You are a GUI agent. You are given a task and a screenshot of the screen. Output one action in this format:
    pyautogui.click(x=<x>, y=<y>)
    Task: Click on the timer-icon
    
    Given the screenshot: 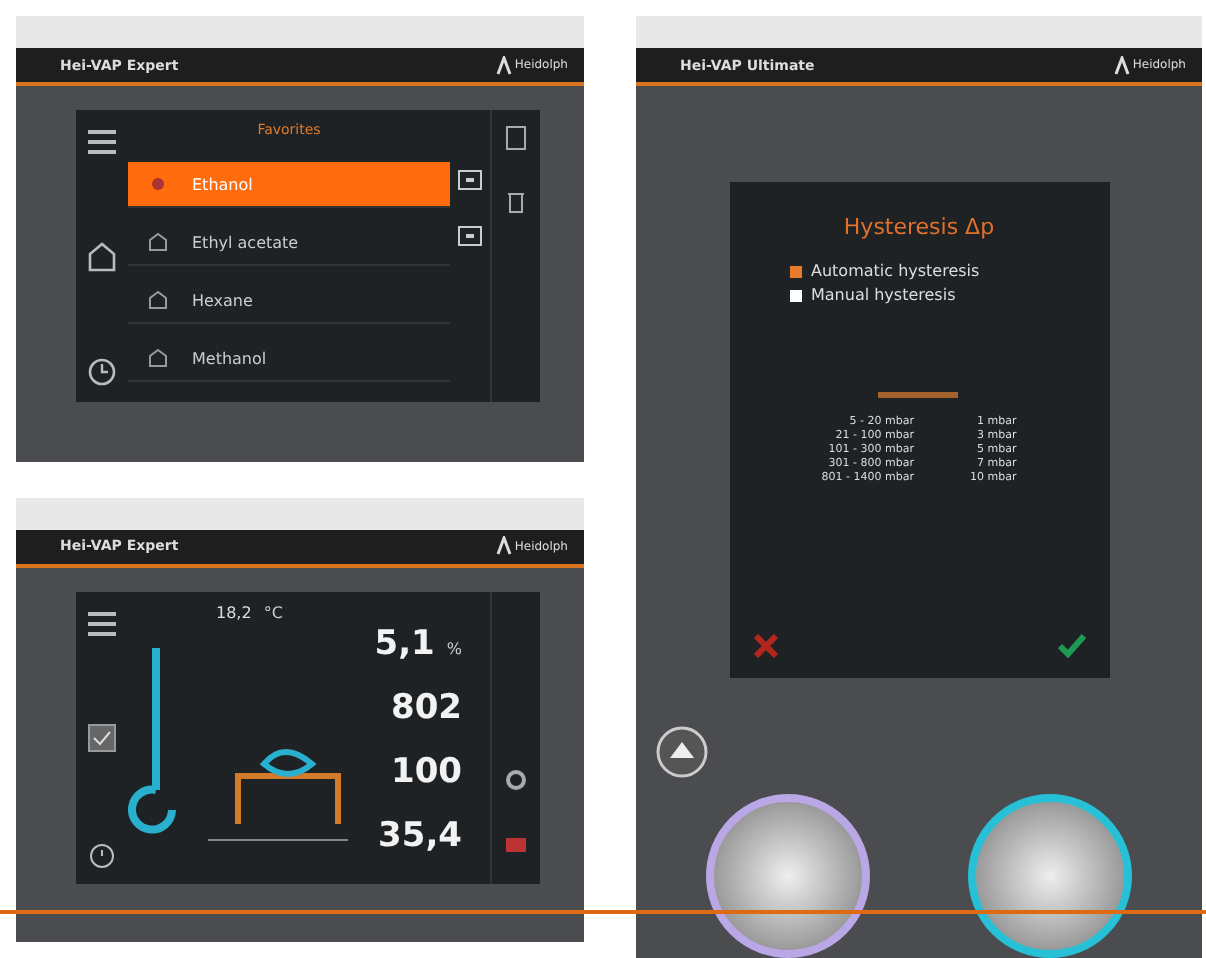 What is the action you would take?
    pyautogui.click(x=102, y=853)
    